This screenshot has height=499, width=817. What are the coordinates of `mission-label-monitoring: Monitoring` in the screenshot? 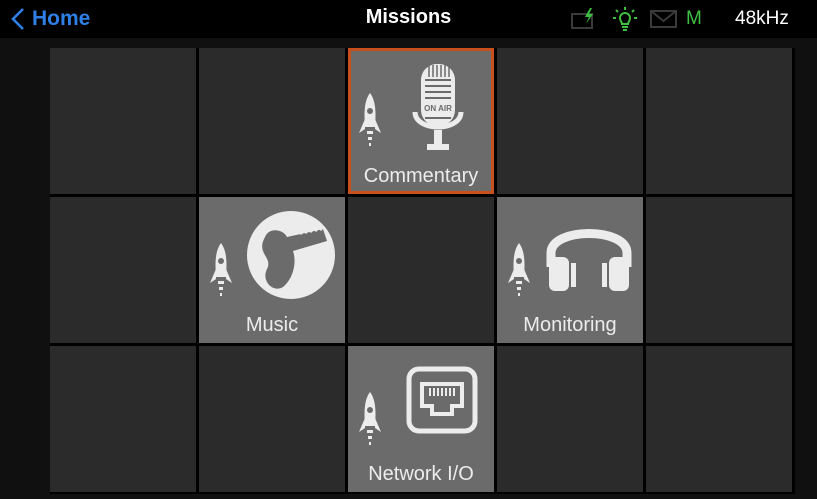 It's located at (570, 325).